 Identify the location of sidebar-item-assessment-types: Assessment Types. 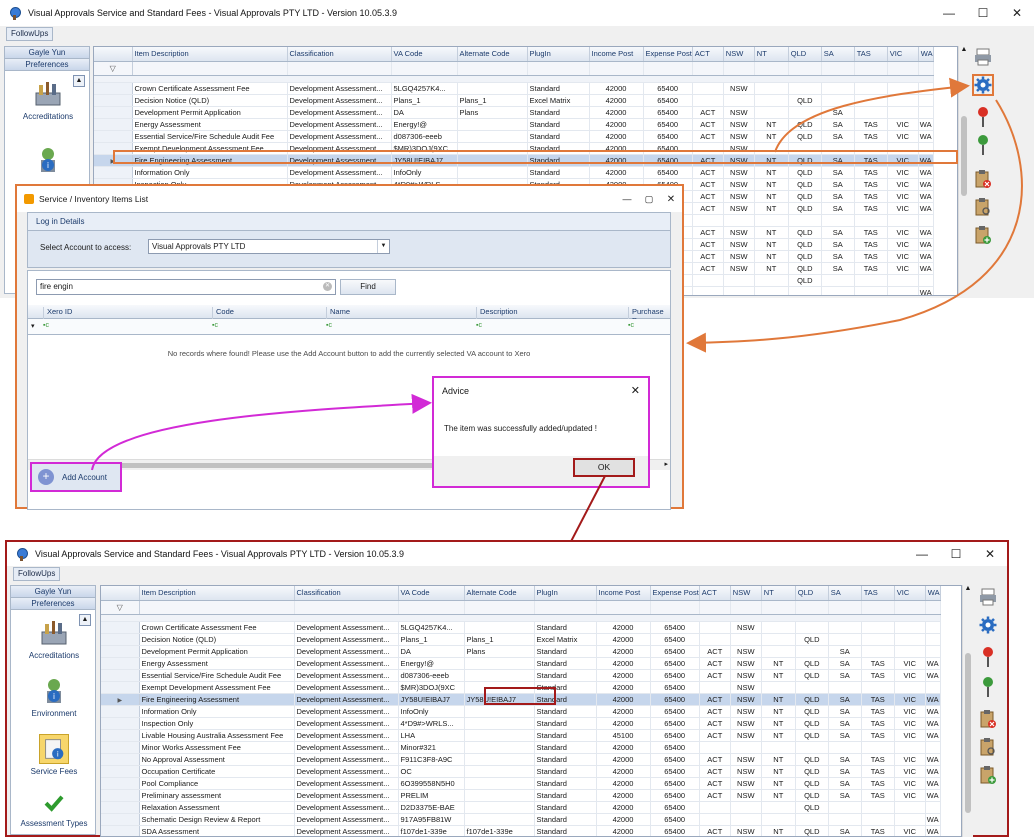
(54, 810).